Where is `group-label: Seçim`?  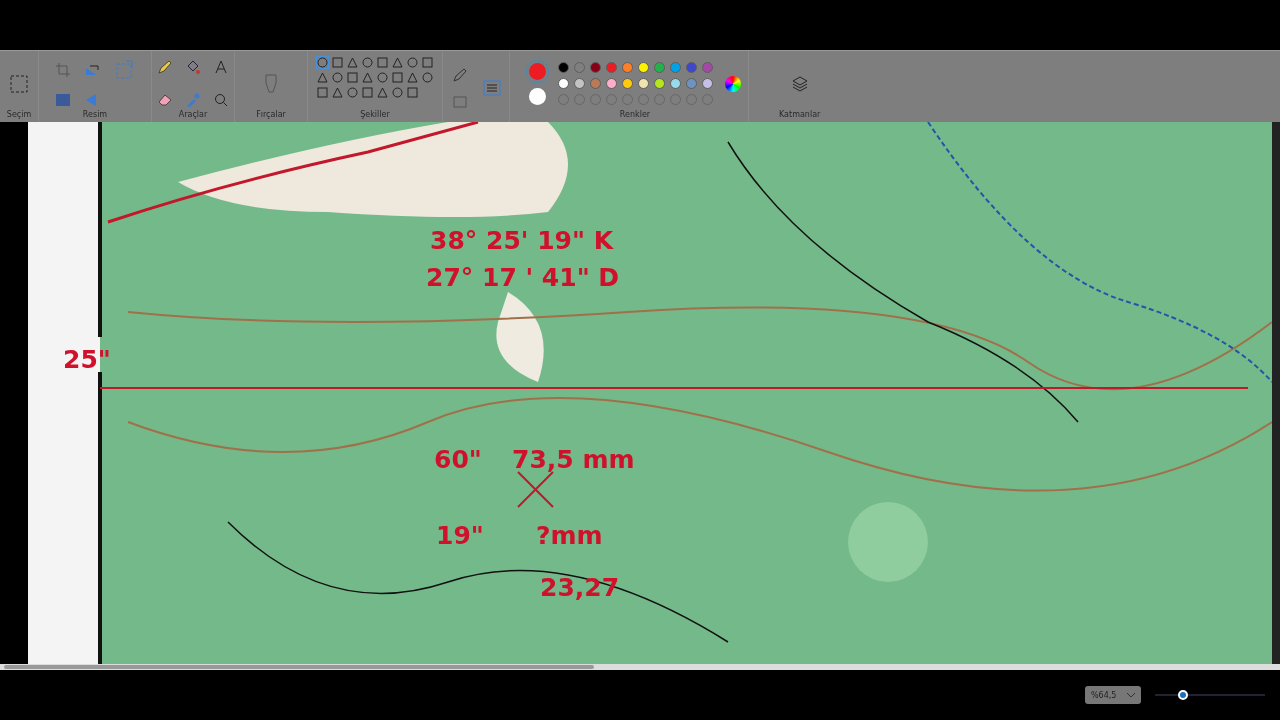
group-label: Seçim is located at coordinates (19, 114).